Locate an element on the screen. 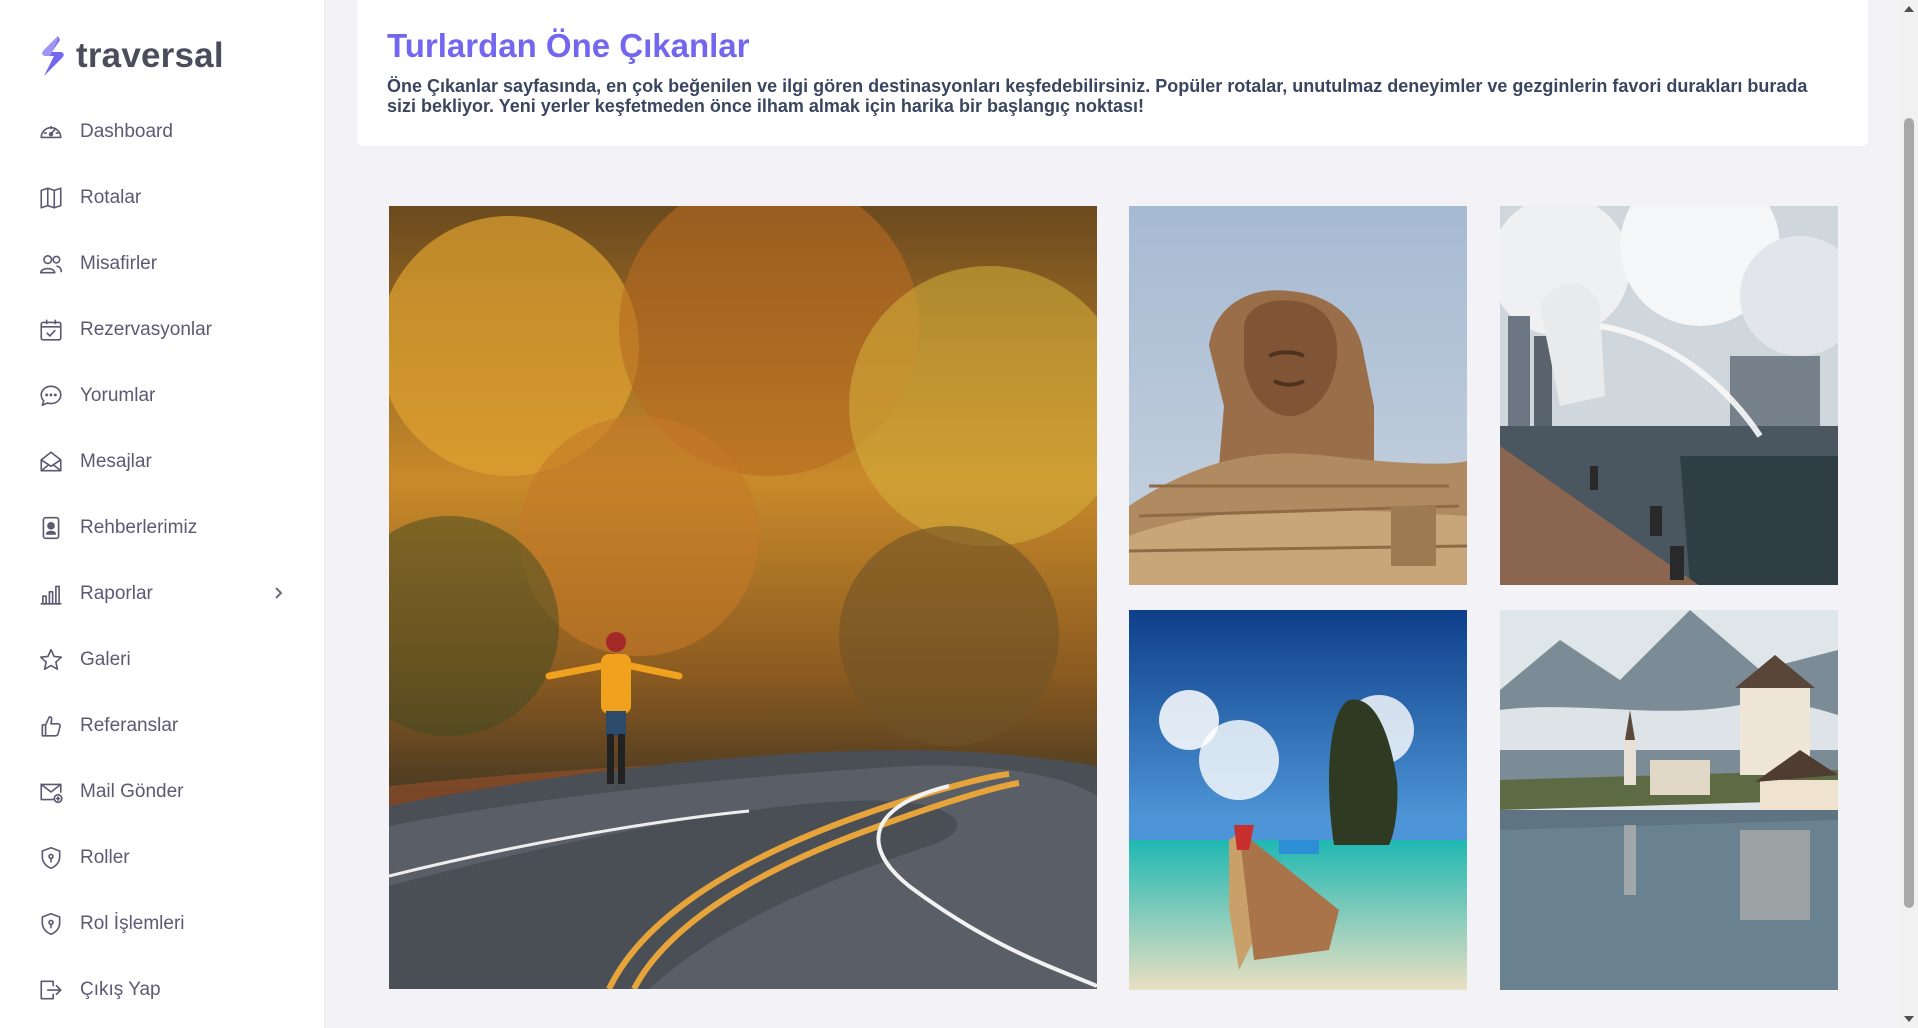  scrollbar-thumb is located at coordinates (1909, 513).